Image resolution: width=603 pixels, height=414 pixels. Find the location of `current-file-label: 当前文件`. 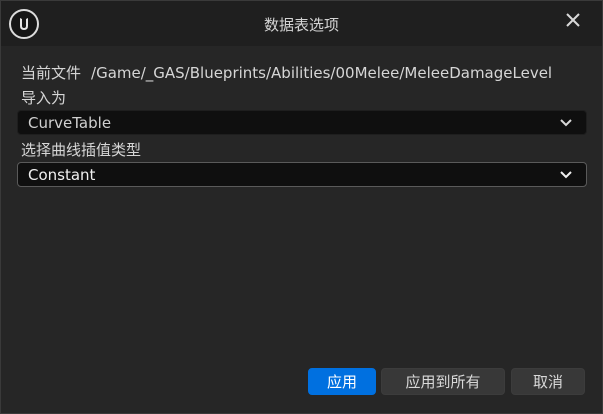

current-file-label: 当前文件 is located at coordinates (51, 73).